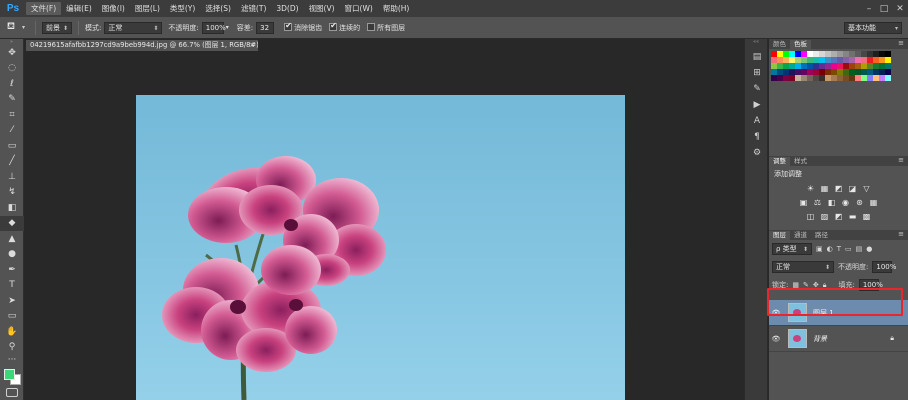 Image resolution: width=908 pixels, height=400 pixels. I want to click on crop-icon: ⌗, so click(12, 115).